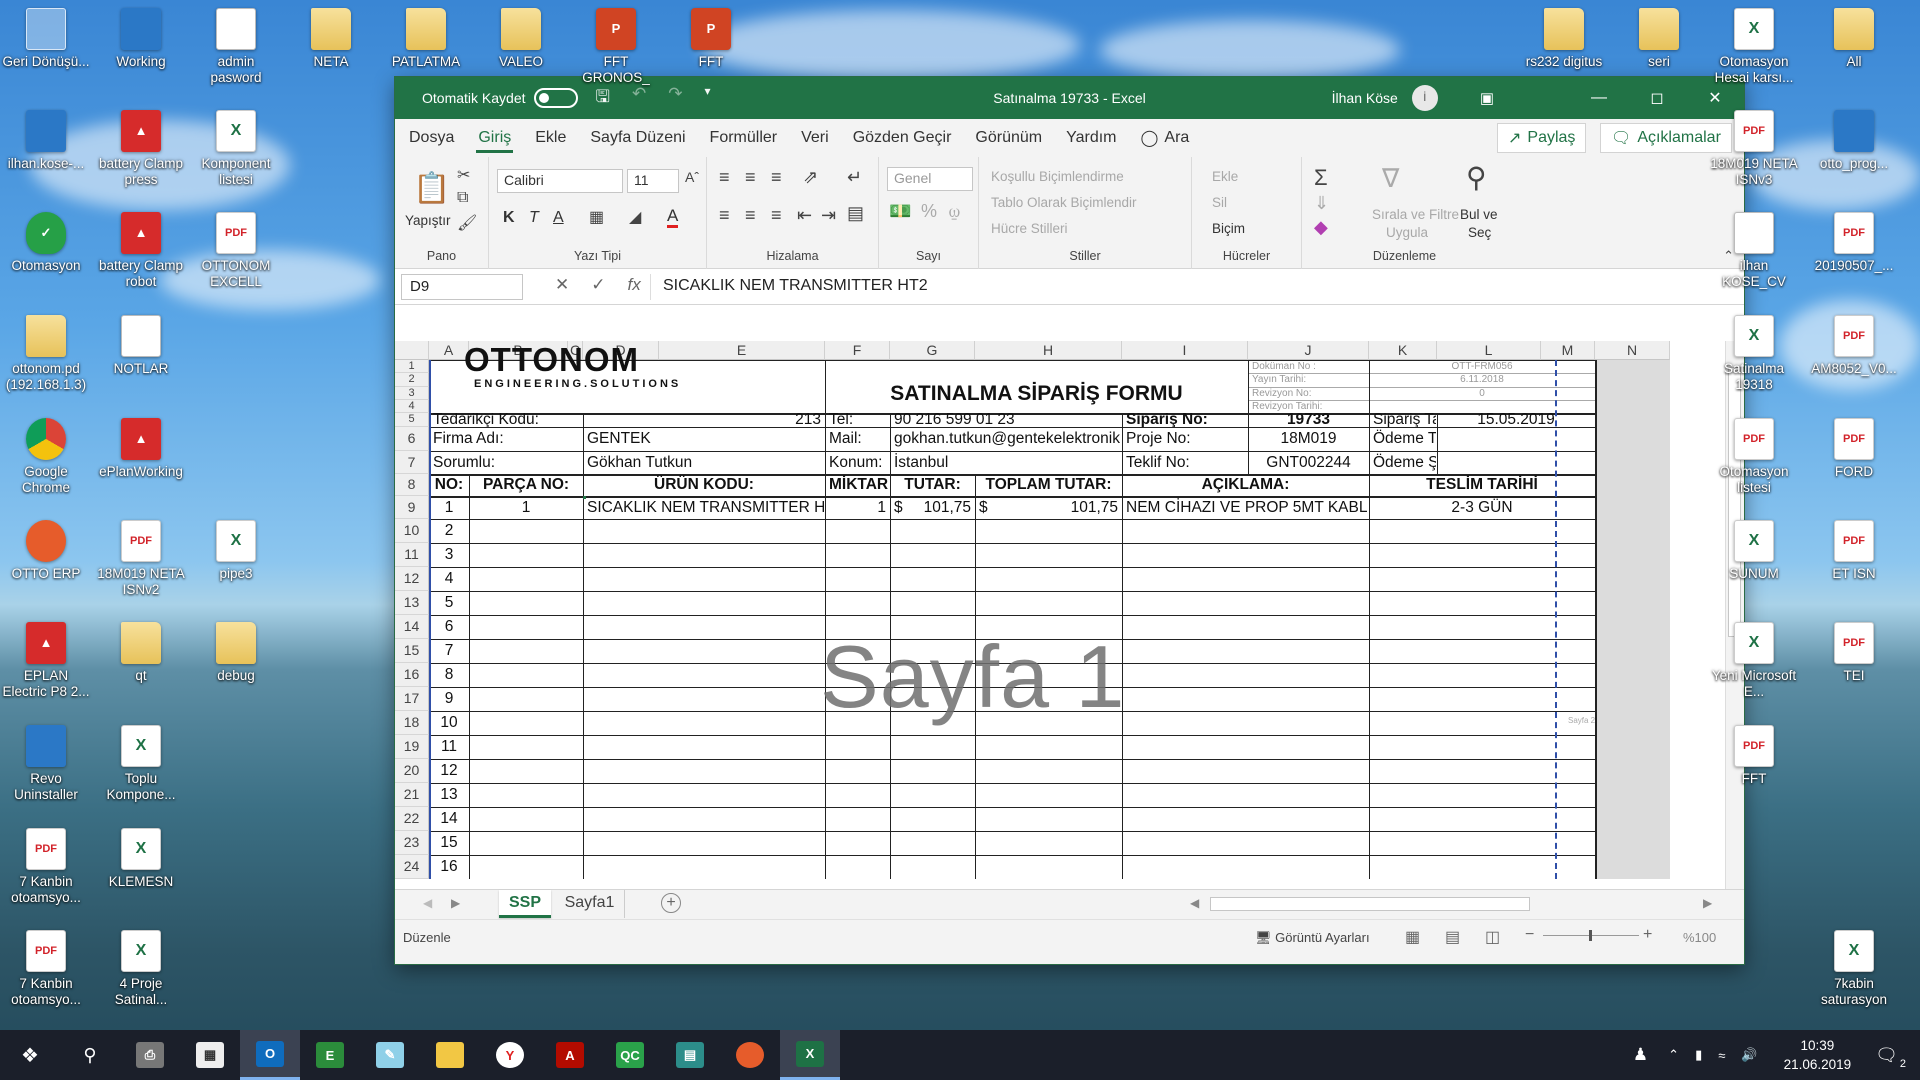 Image resolution: width=1920 pixels, height=1080 pixels. What do you see at coordinates (750, 177) in the screenshot?
I see `align-middle-icon: ≡` at bounding box center [750, 177].